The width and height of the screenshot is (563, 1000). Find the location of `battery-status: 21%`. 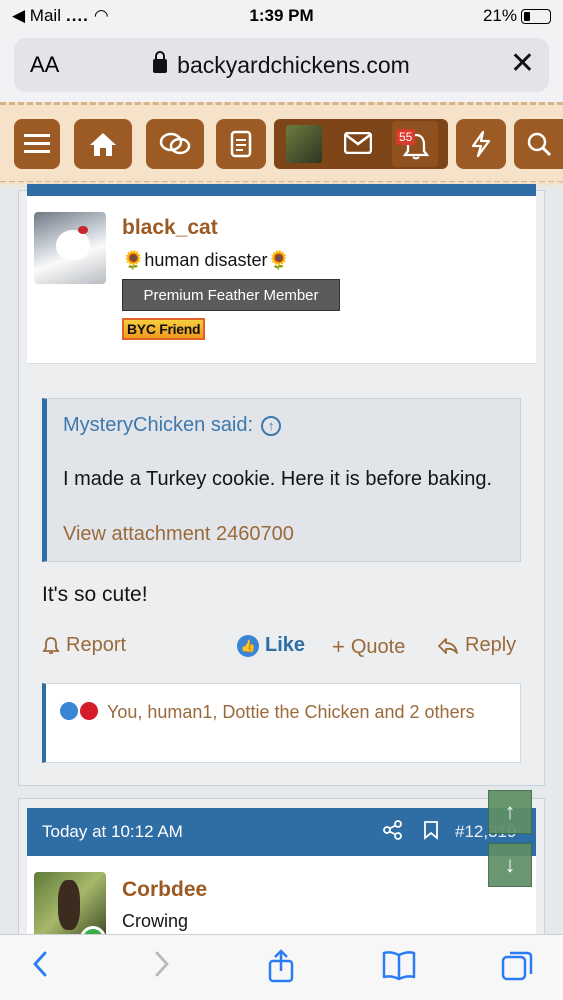

battery-status: 21% is located at coordinates (517, 16).